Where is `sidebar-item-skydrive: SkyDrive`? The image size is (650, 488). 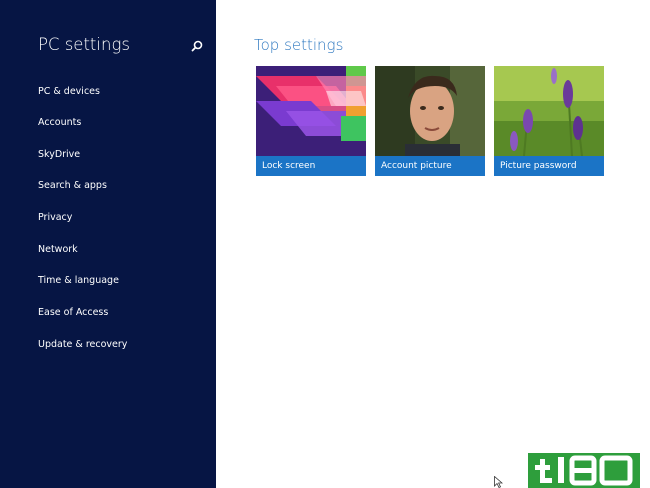 sidebar-item-skydrive: SkyDrive is located at coordinates (108, 156).